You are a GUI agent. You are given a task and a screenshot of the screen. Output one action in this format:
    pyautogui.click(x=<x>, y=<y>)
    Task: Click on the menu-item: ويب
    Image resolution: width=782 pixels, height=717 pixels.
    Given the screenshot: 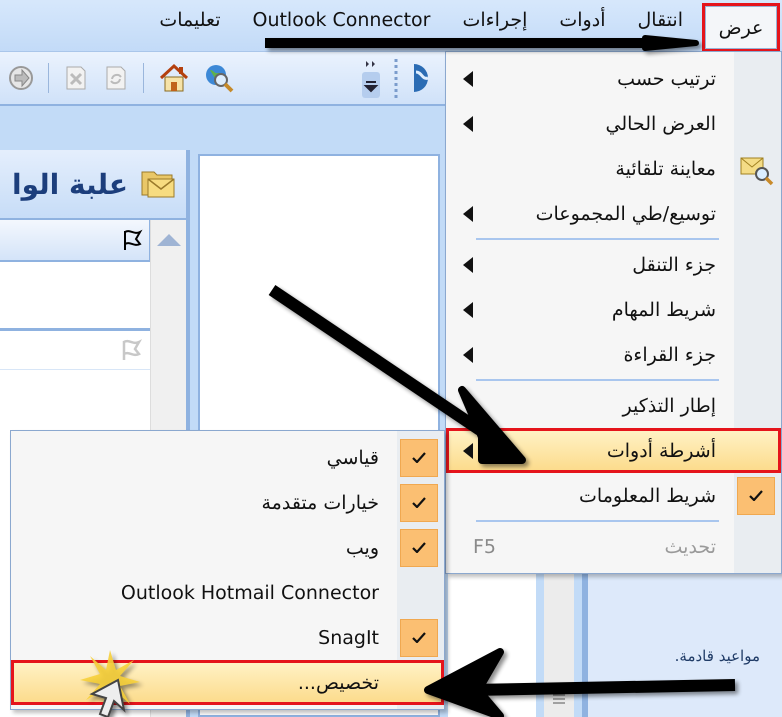 What is the action you would take?
    pyautogui.click(x=227, y=547)
    